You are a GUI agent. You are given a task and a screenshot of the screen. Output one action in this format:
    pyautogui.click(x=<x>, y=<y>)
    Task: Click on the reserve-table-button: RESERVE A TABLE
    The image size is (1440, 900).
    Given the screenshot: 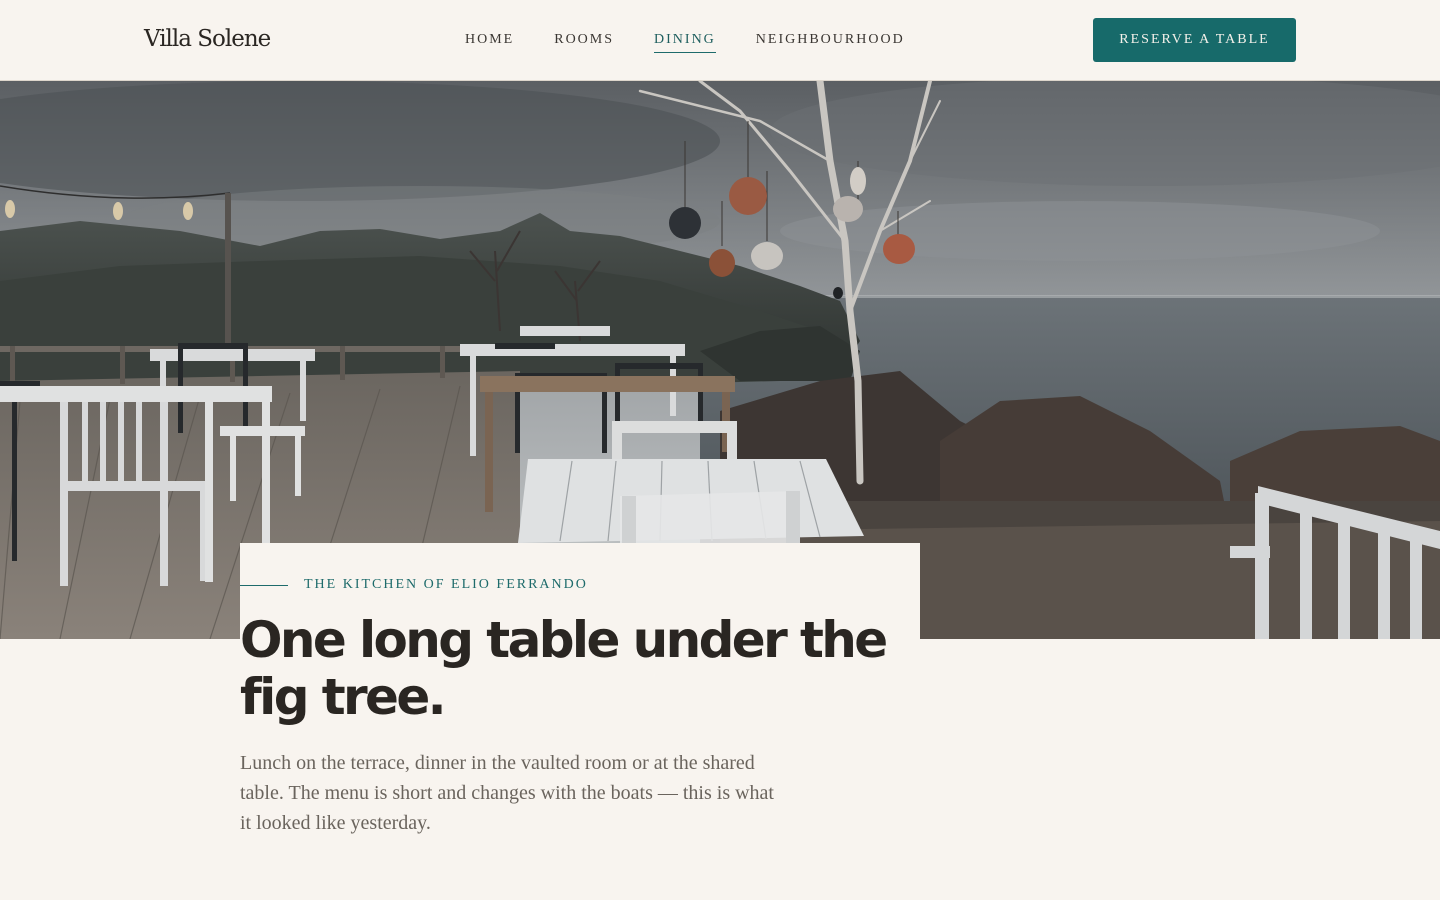 What is the action you would take?
    pyautogui.click(x=1194, y=40)
    